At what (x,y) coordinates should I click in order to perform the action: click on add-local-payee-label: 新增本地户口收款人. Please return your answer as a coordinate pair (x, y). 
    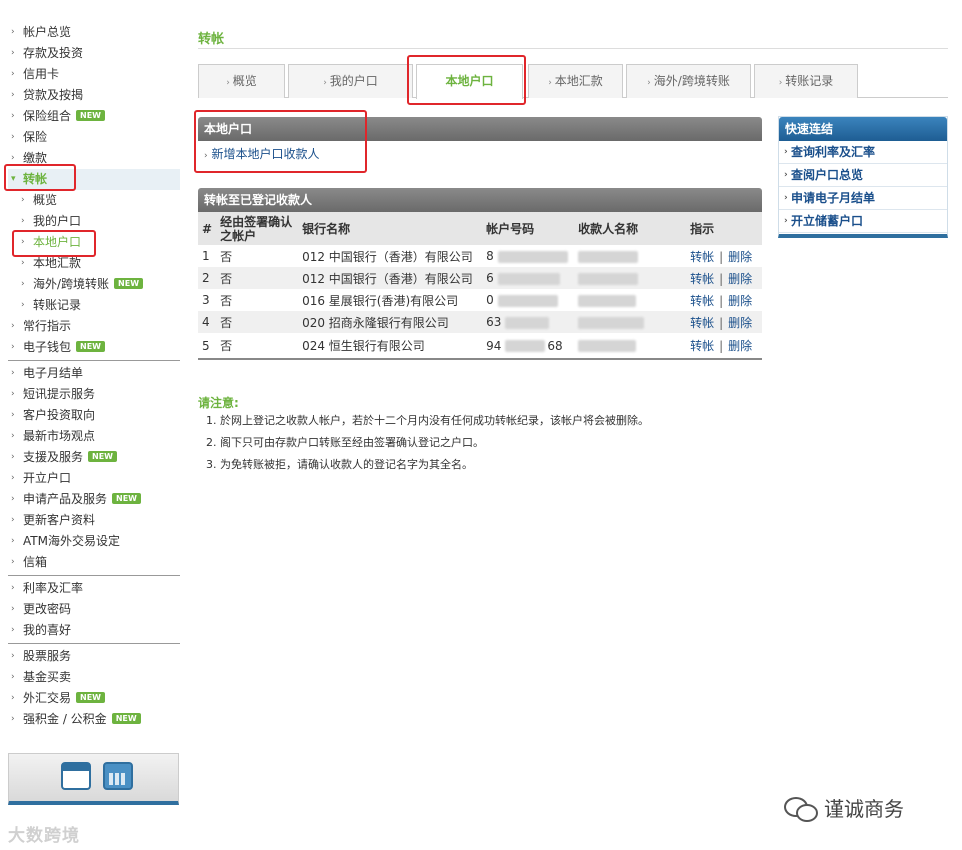
    Looking at the image, I should click on (265, 154).